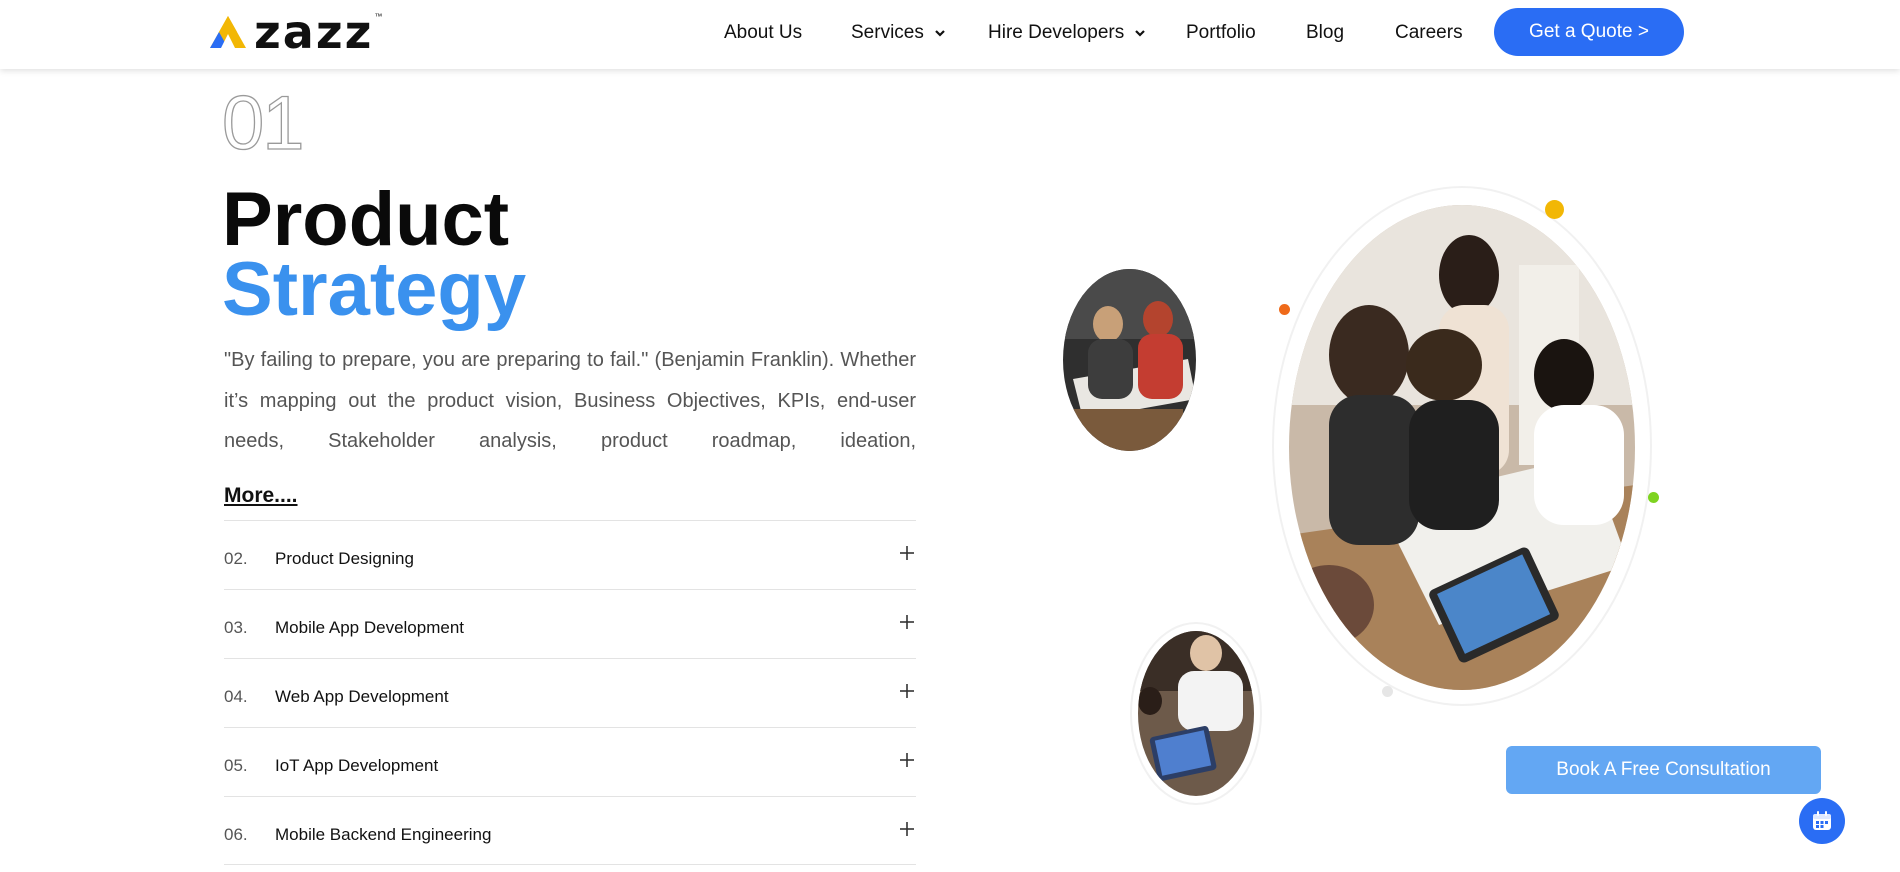 The width and height of the screenshot is (1900, 872). I want to click on nav-about-us-label: About Us, so click(763, 32).